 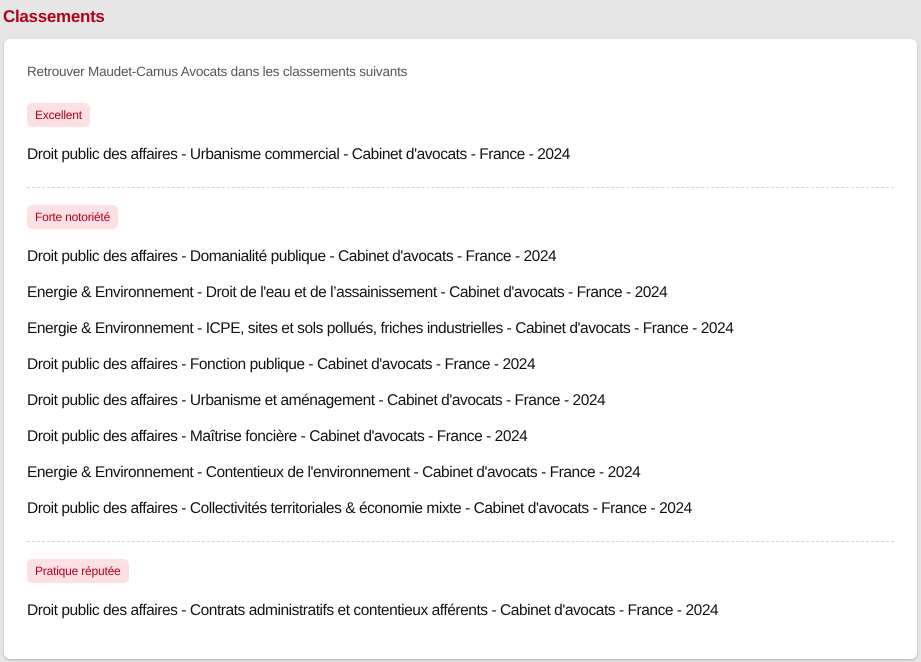 What do you see at coordinates (372, 611) in the screenshot?
I see `ranking-entry: Droit public des affaires - Contrats administratifs et contentieux afférents - Cabinet d'avocats - France - 2024` at bounding box center [372, 611].